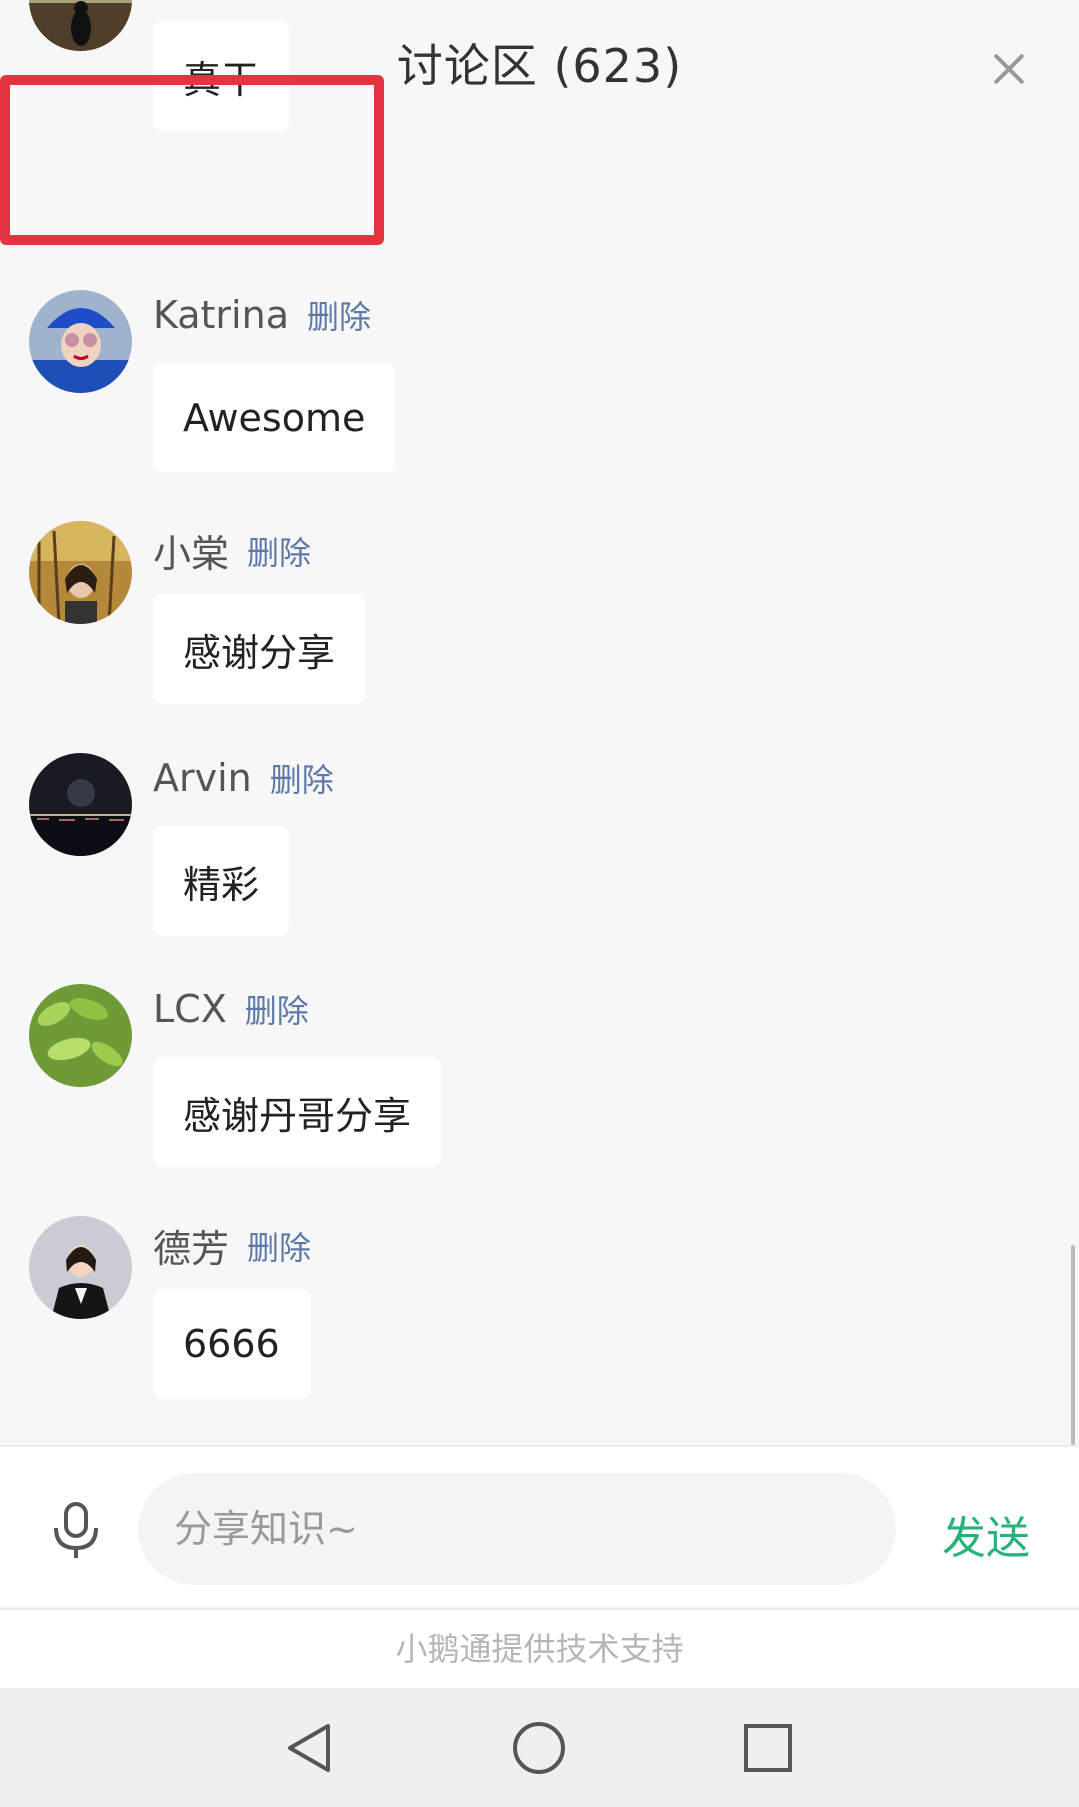 Image resolution: width=1079 pixels, height=1807 pixels. I want to click on comment-header: Katrina 删除, so click(262, 315).